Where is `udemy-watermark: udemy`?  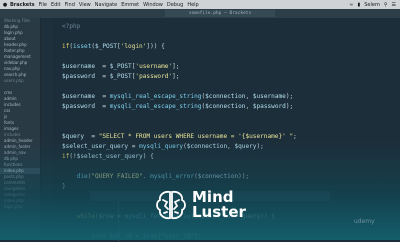 udemy-watermark: udemy is located at coordinates (364, 221).